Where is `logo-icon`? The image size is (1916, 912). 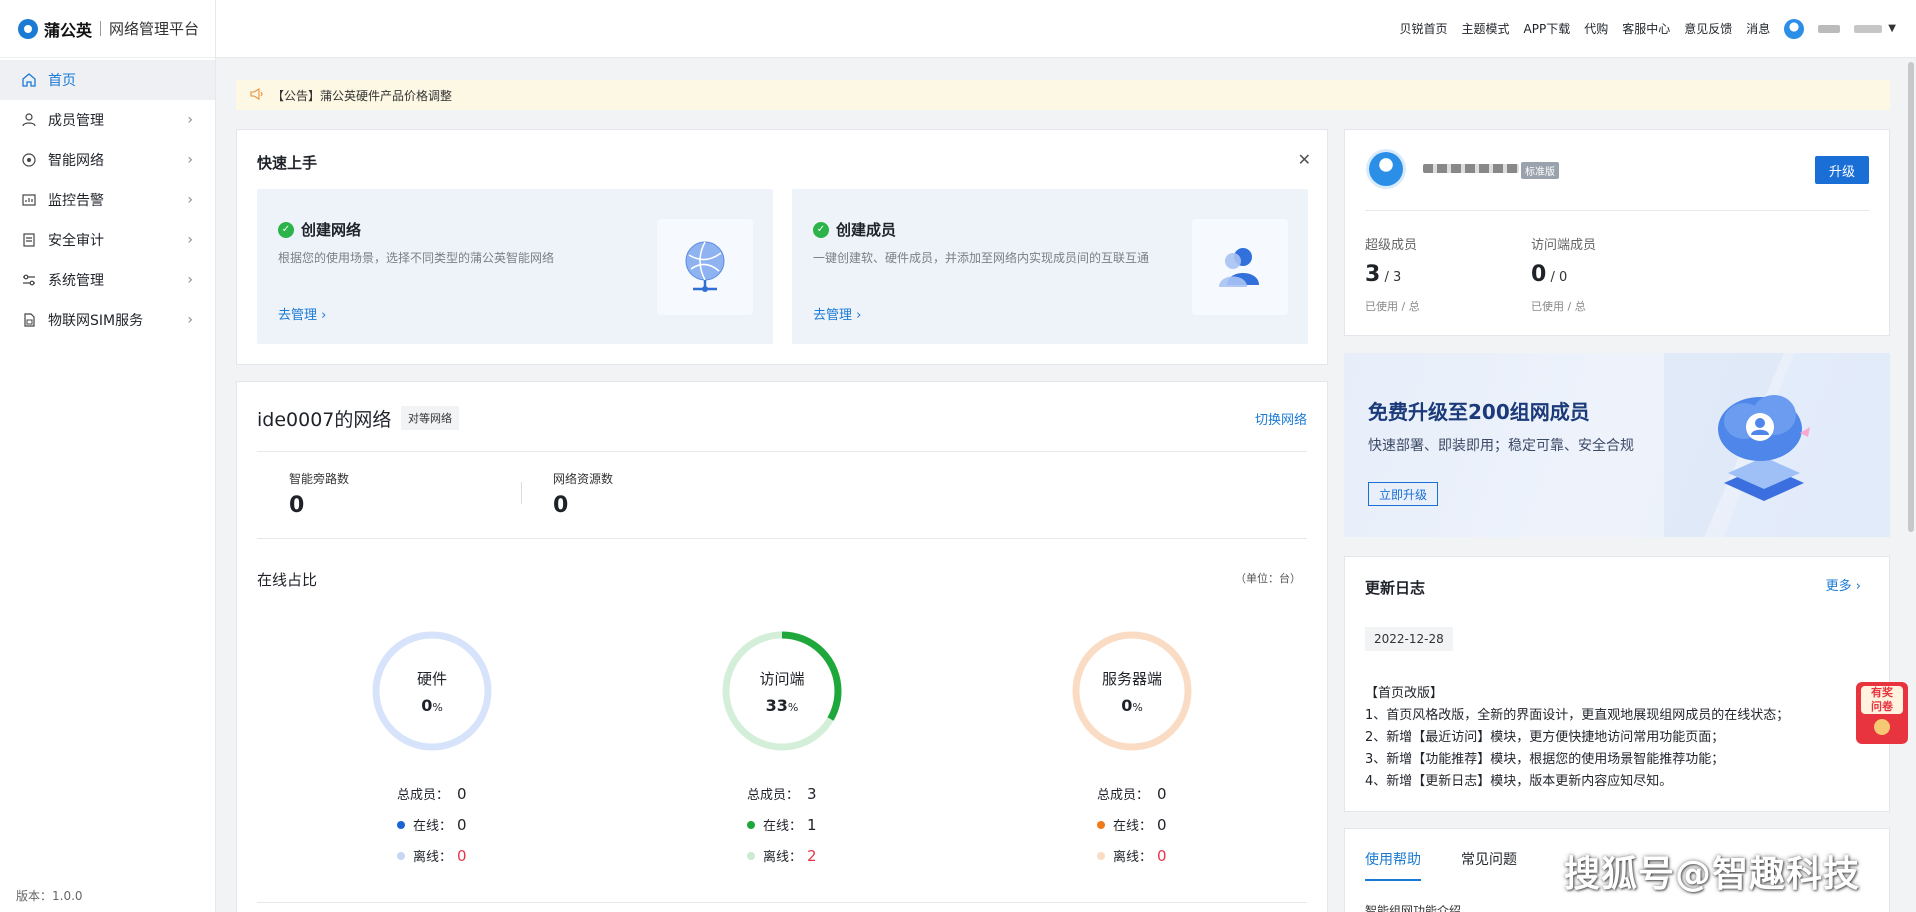
logo-icon is located at coordinates (28, 28).